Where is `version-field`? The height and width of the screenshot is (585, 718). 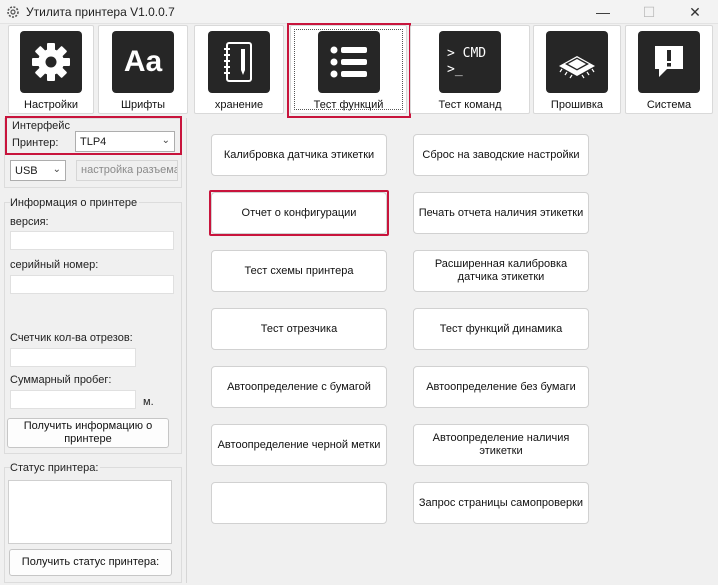 version-field is located at coordinates (92, 240).